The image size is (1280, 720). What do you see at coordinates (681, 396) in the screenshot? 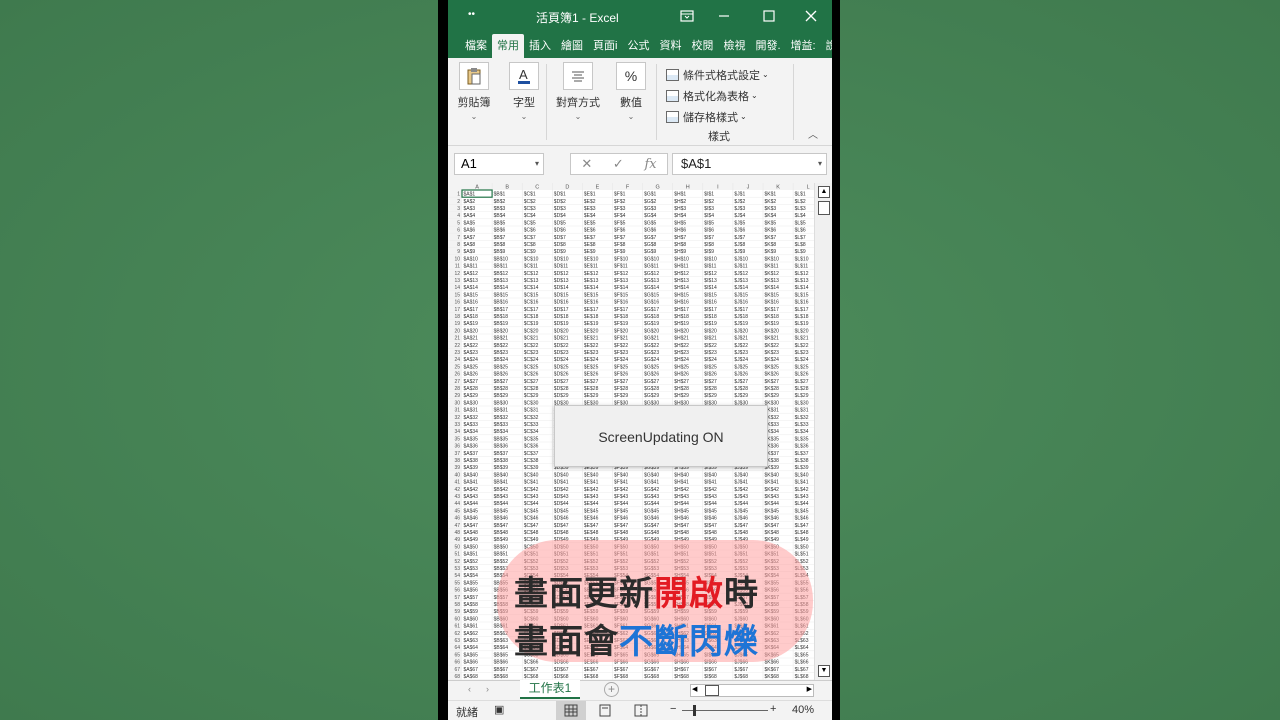
I see `cell-H29: $H$29` at bounding box center [681, 396].